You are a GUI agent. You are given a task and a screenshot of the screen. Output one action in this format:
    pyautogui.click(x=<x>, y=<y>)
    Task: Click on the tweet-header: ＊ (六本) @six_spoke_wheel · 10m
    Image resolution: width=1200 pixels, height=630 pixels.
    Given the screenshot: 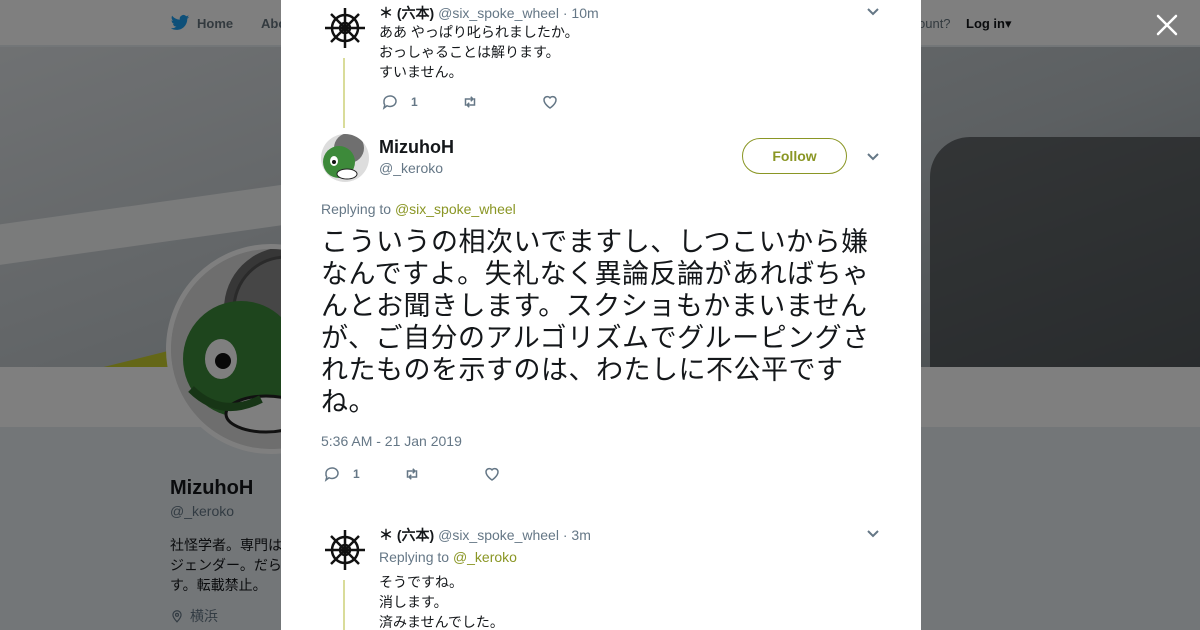 What is the action you would take?
    pyautogui.click(x=489, y=13)
    